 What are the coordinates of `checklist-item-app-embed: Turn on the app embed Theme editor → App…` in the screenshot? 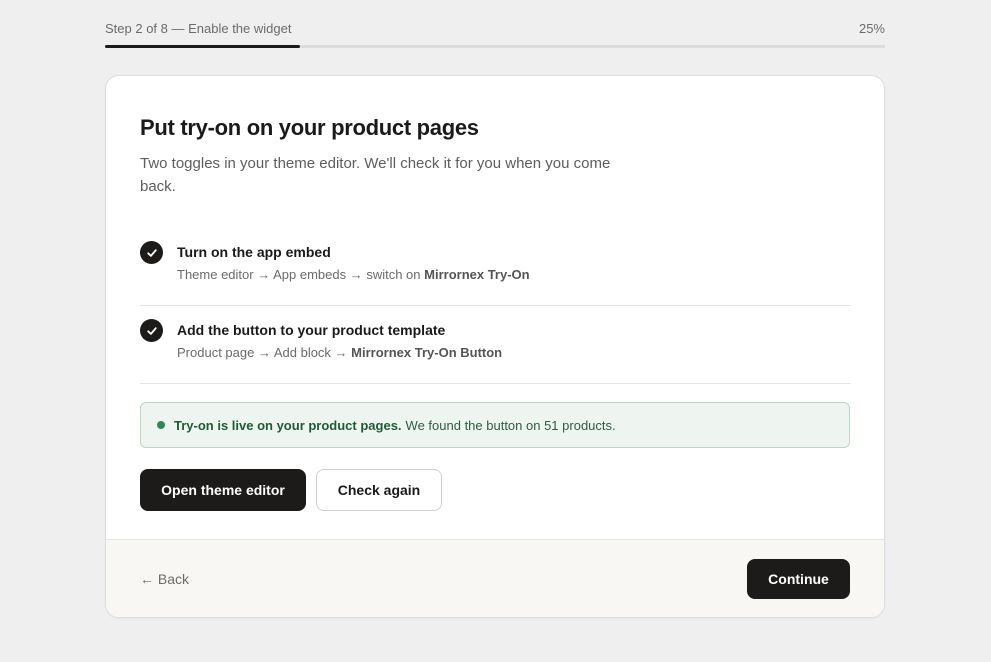 It's located at (495, 267).